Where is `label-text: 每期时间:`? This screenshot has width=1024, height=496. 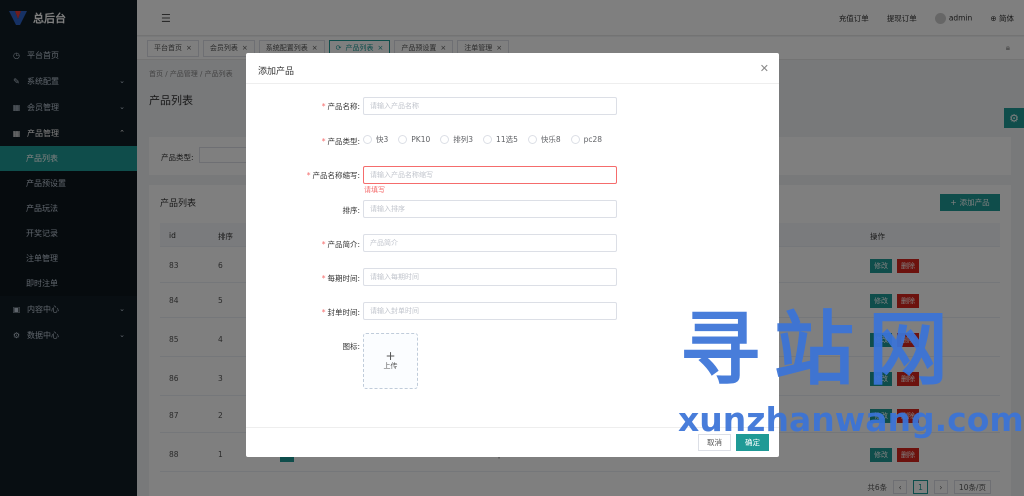
label-text: 每期时间: is located at coordinates (343, 278).